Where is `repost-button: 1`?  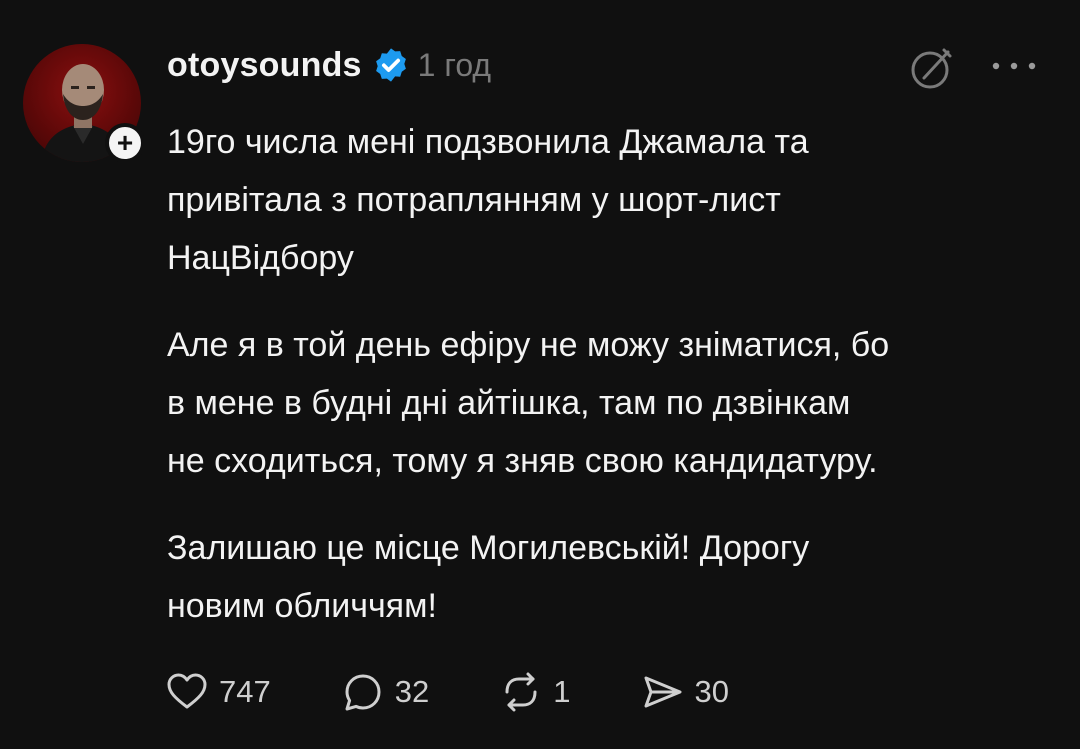 repost-button: 1 is located at coordinates (534, 692).